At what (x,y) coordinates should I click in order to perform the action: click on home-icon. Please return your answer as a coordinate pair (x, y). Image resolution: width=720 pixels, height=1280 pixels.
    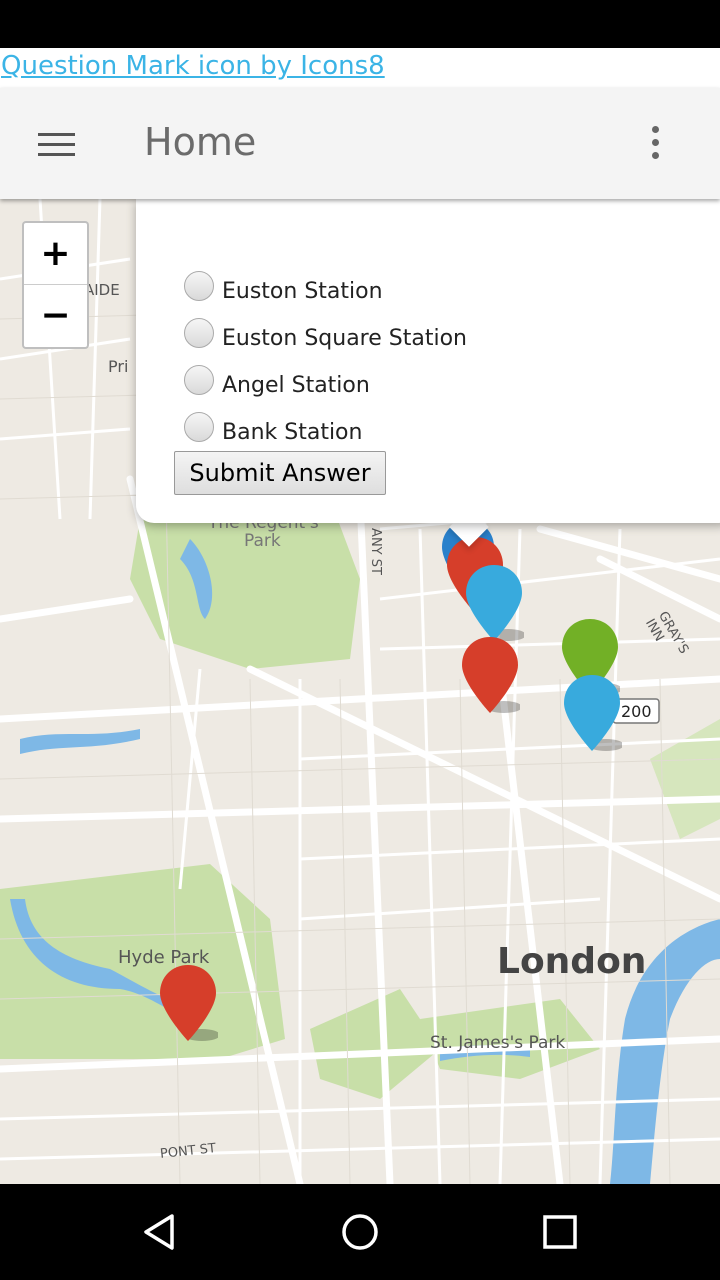
    Looking at the image, I should click on (360, 1232).